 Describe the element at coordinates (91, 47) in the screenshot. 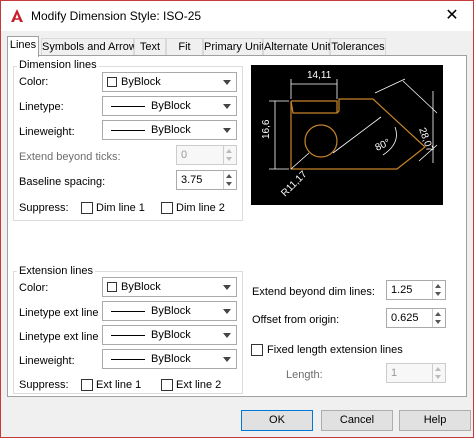

I see `tab-symbols-and-arrows: Symbols and Arrows` at that location.